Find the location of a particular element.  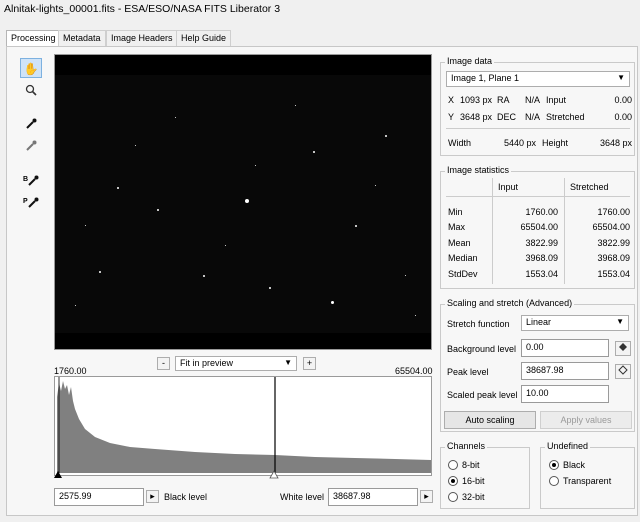

white-level-label: White level is located at coordinates (302, 497).